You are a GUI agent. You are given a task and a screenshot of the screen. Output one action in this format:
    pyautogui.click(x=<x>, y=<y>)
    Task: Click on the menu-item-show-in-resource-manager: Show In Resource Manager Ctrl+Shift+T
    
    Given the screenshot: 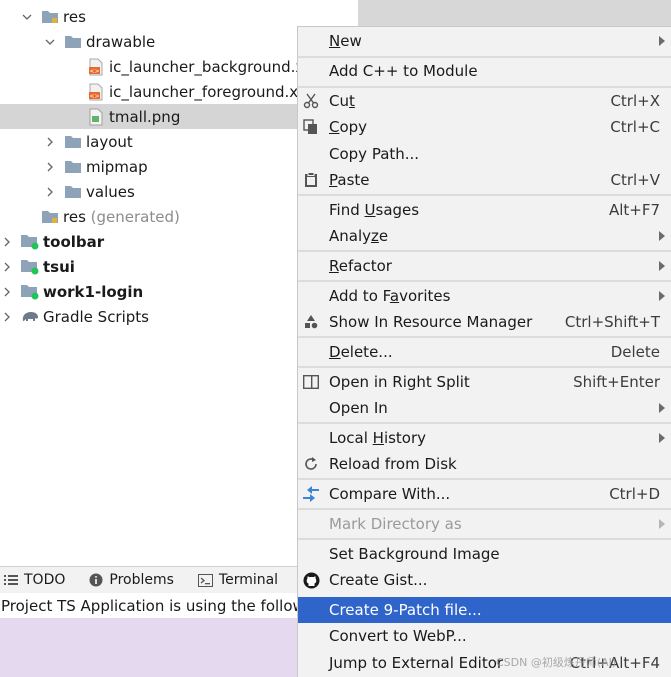 What is the action you would take?
    pyautogui.click(x=484, y=322)
    